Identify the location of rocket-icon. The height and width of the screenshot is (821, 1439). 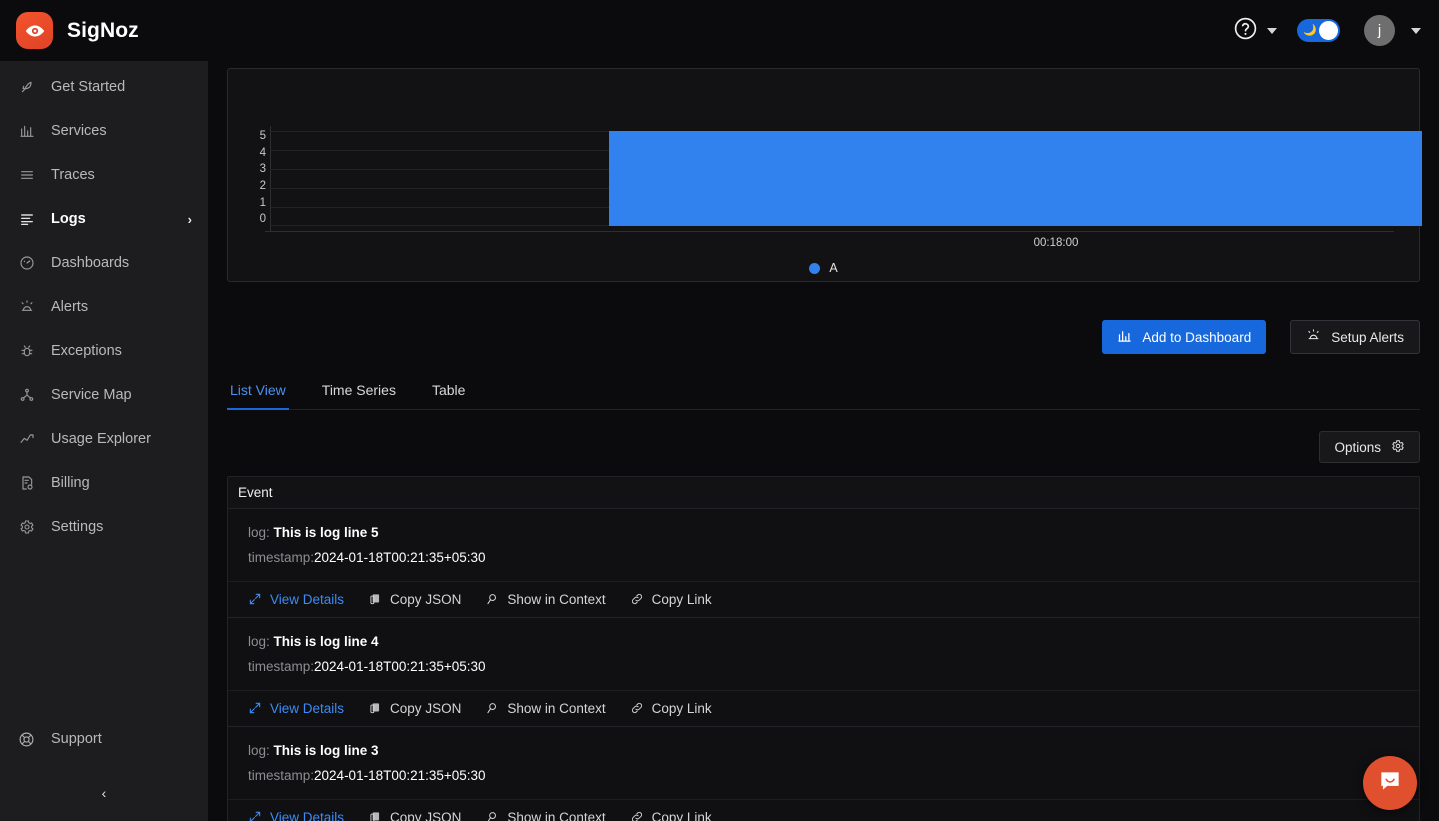
(26, 87).